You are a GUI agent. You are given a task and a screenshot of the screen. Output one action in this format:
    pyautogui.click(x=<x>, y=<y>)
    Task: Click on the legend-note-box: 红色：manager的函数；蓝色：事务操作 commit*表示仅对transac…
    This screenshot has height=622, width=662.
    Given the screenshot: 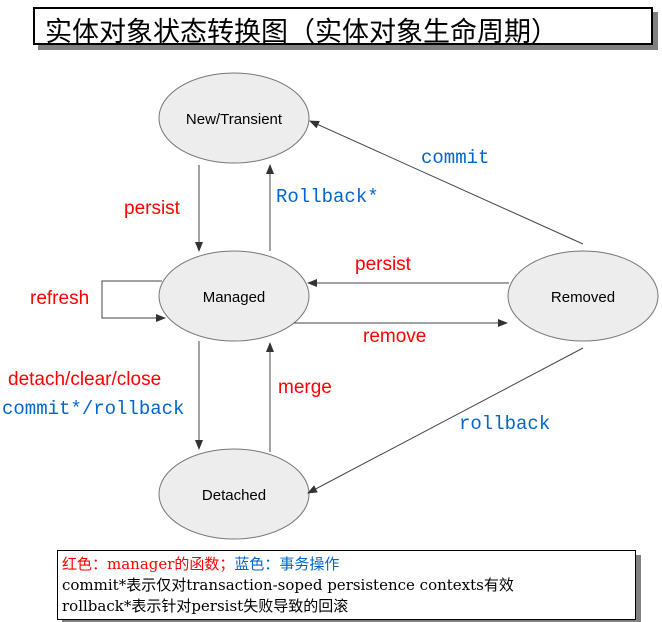 What is the action you would take?
    pyautogui.click(x=346, y=585)
    